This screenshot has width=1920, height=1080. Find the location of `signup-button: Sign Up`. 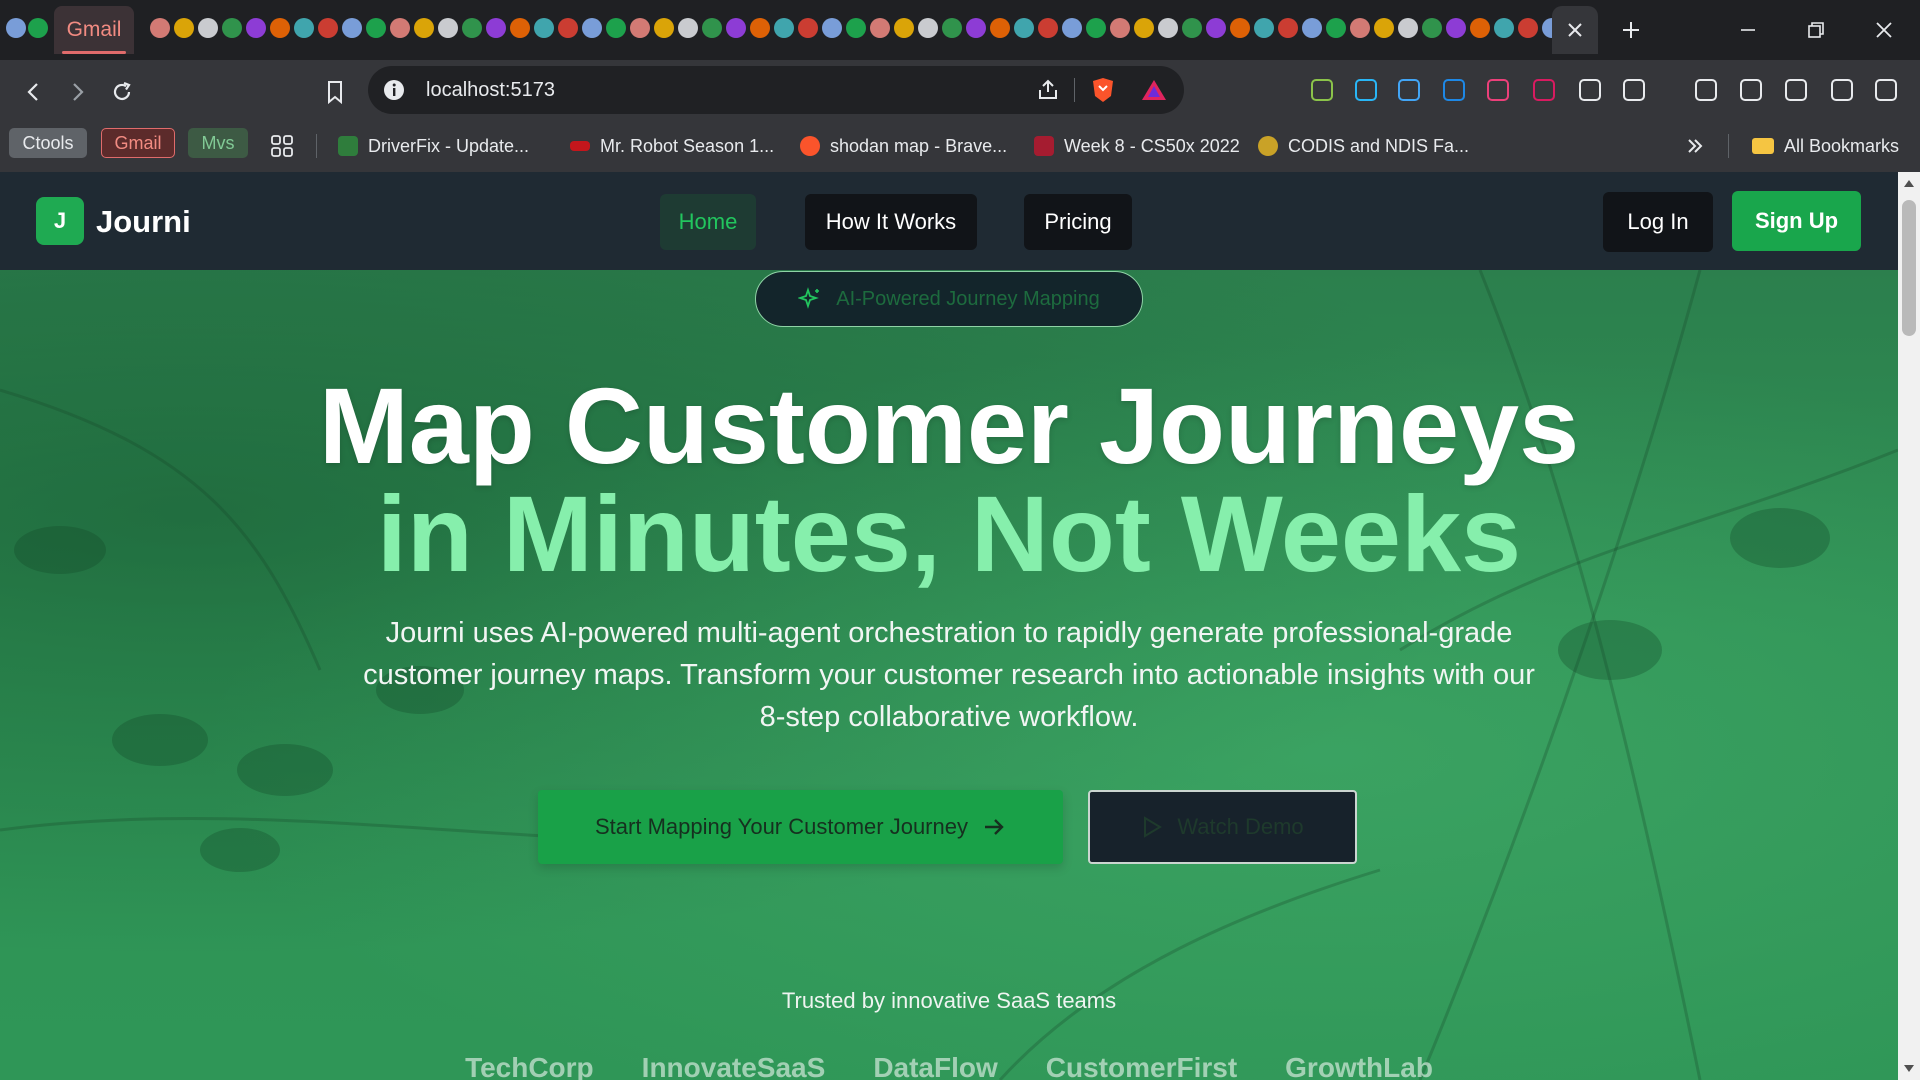

signup-button: Sign Up is located at coordinates (1796, 221).